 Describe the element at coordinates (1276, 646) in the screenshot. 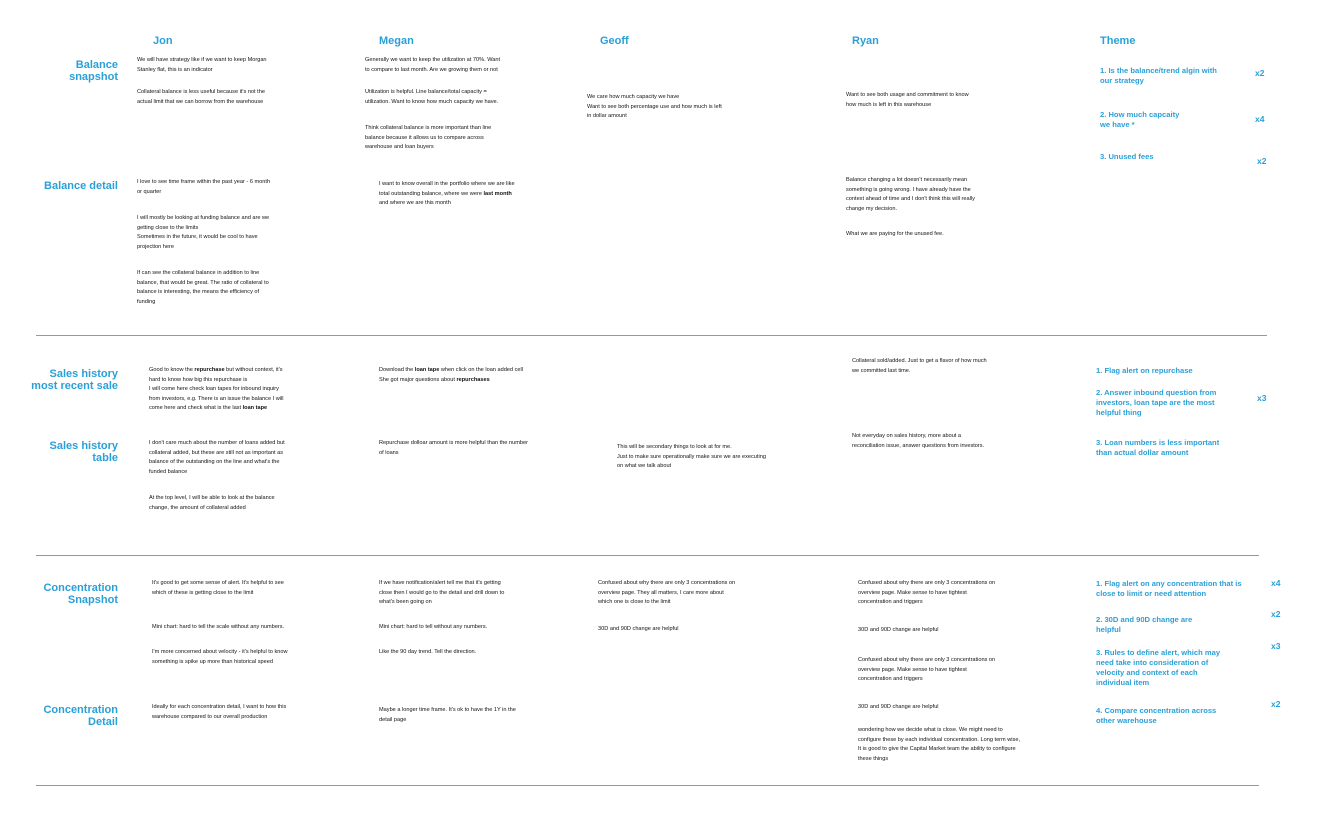

I see `theme-concentration-3-count: x3` at that location.